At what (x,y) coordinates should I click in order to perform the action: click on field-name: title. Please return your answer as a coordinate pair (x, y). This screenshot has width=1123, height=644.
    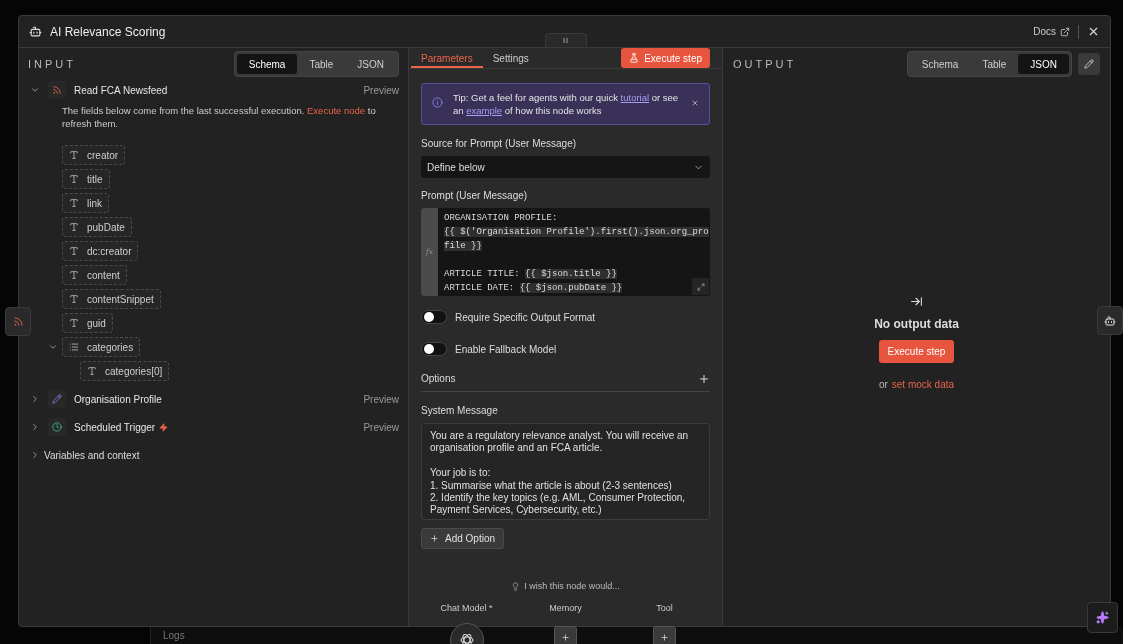
    Looking at the image, I should click on (95, 179).